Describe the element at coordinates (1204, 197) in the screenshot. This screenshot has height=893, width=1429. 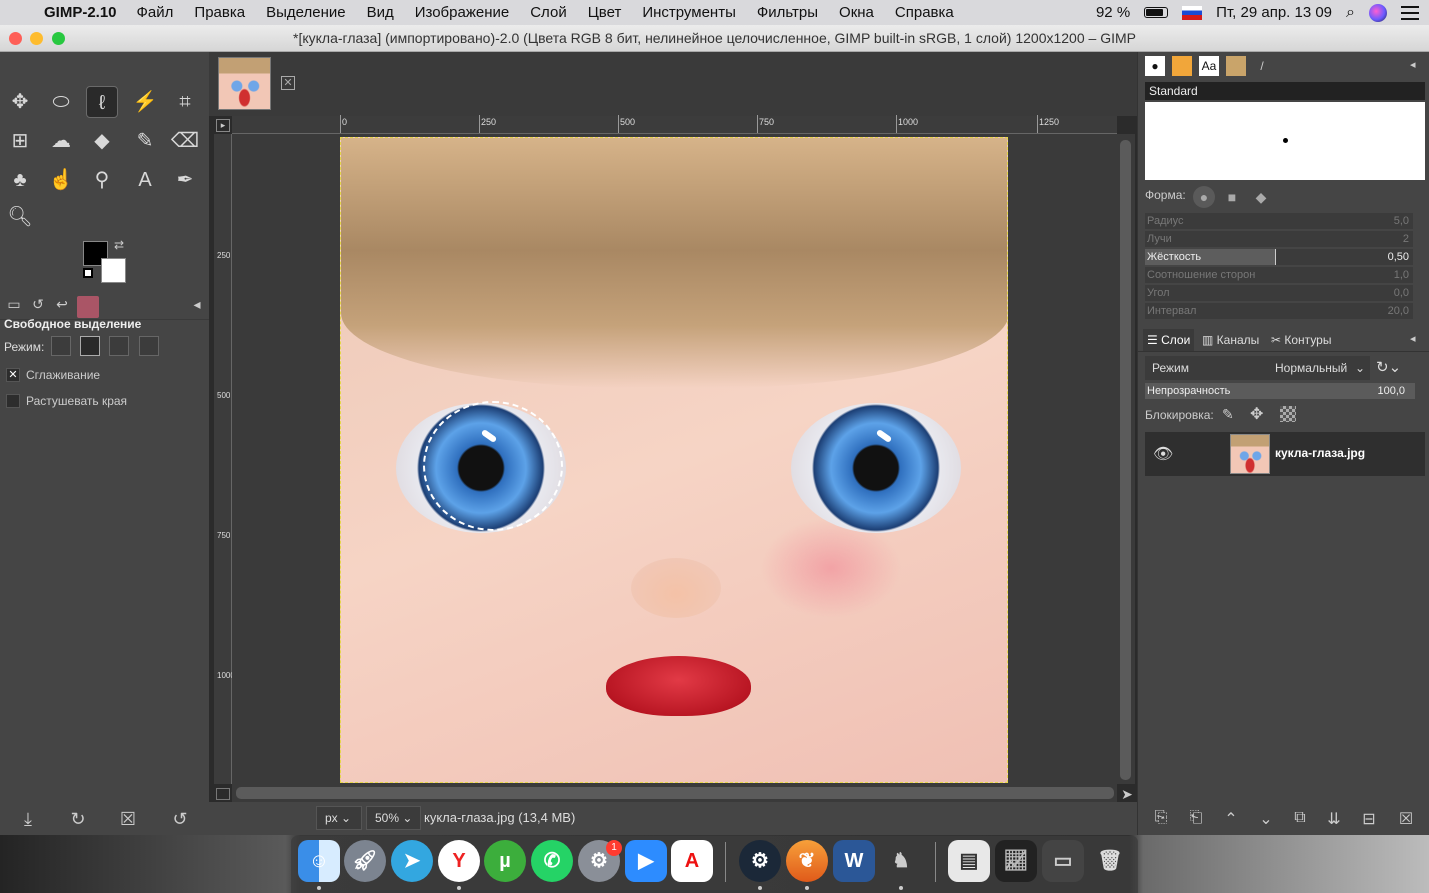
I see `circle-shape-icon: ●` at that location.